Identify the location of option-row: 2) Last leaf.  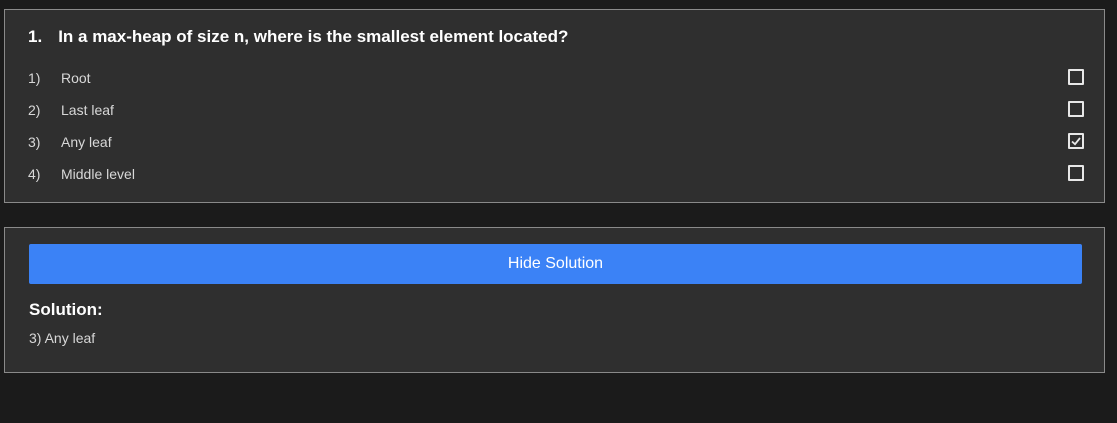
(556, 110).